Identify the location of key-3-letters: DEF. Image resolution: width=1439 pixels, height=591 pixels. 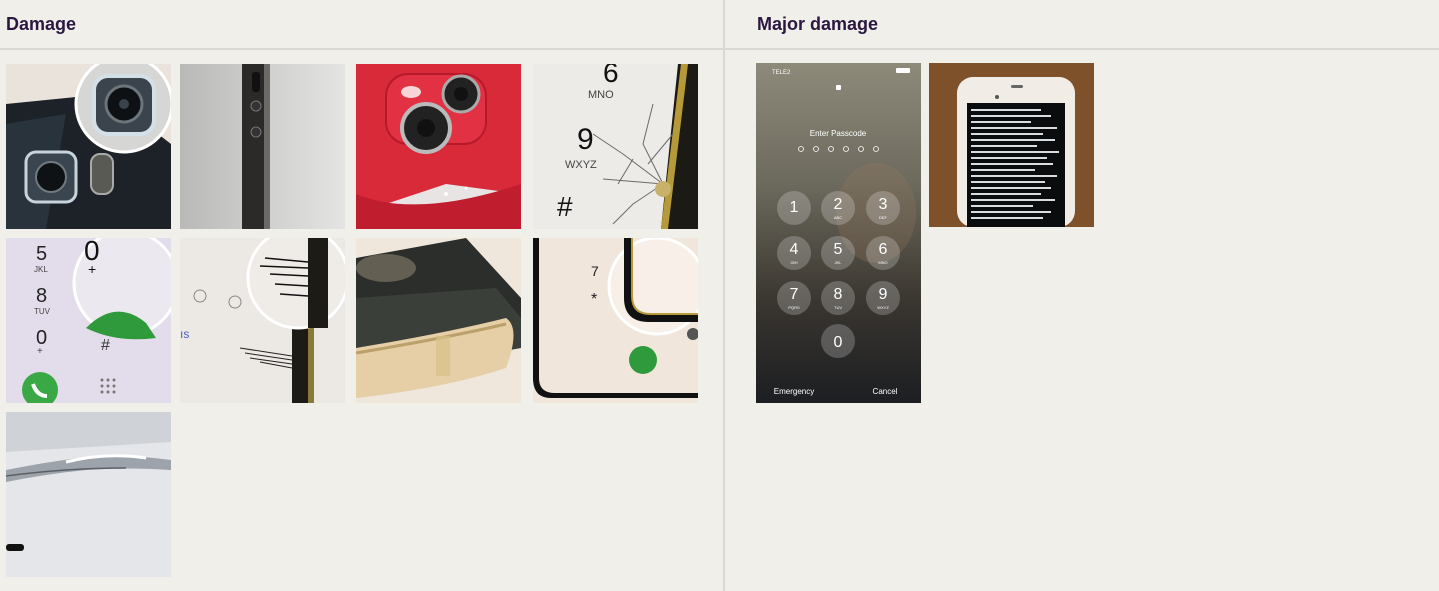
(883, 217).